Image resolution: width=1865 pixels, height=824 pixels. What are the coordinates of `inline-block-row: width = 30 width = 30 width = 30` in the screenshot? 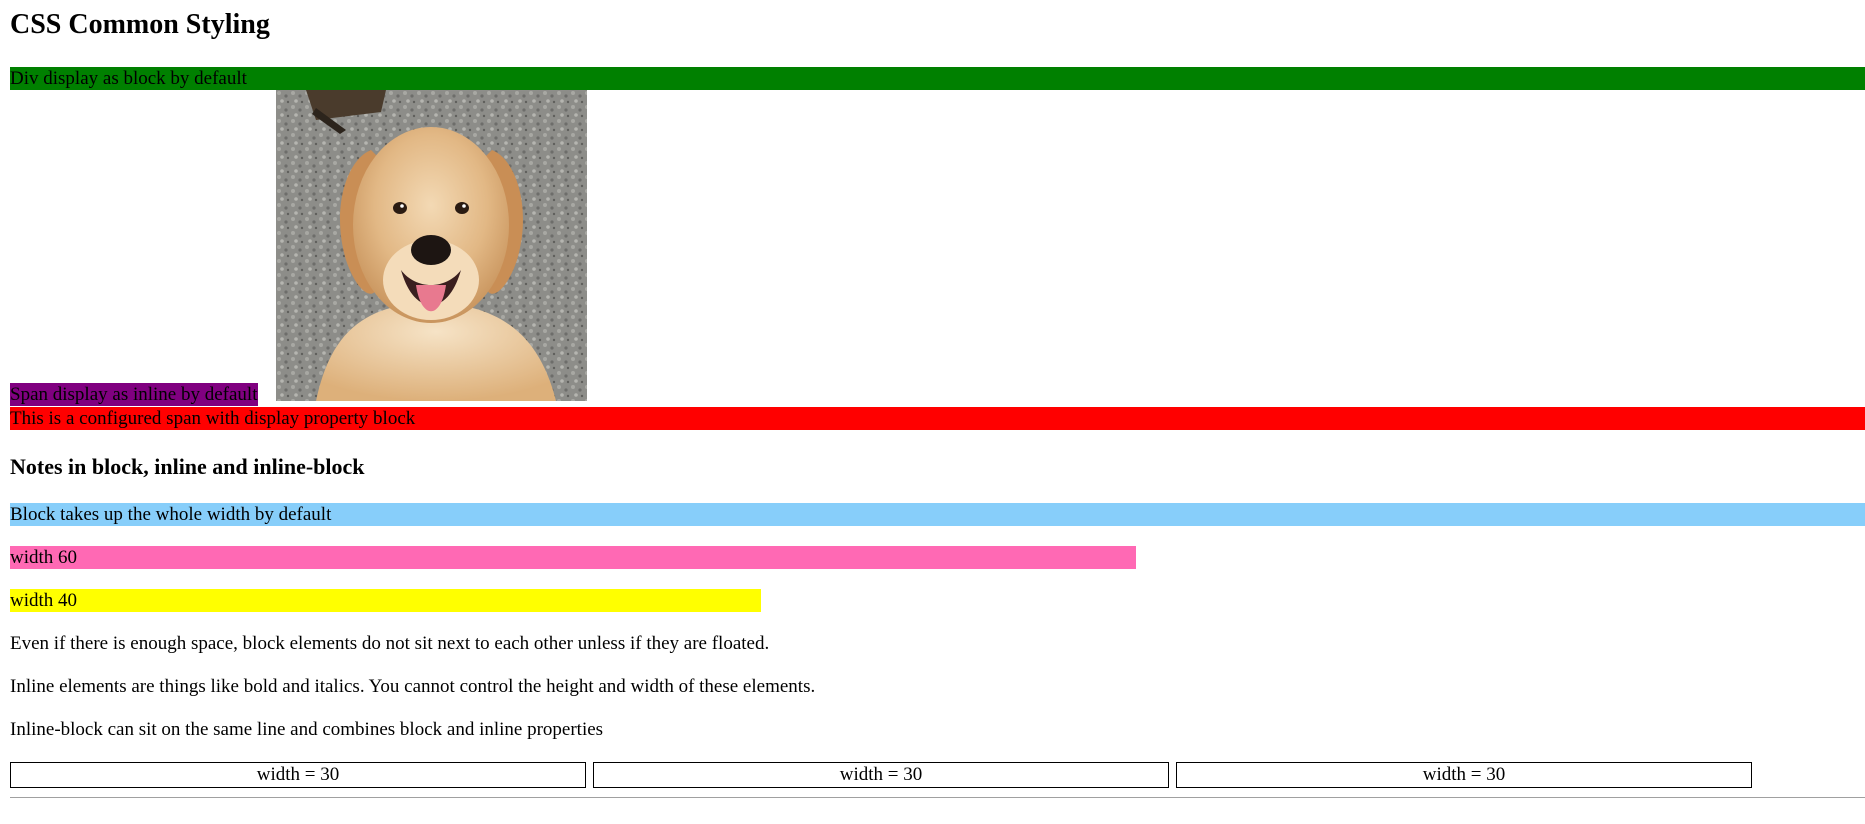 It's located at (937, 775).